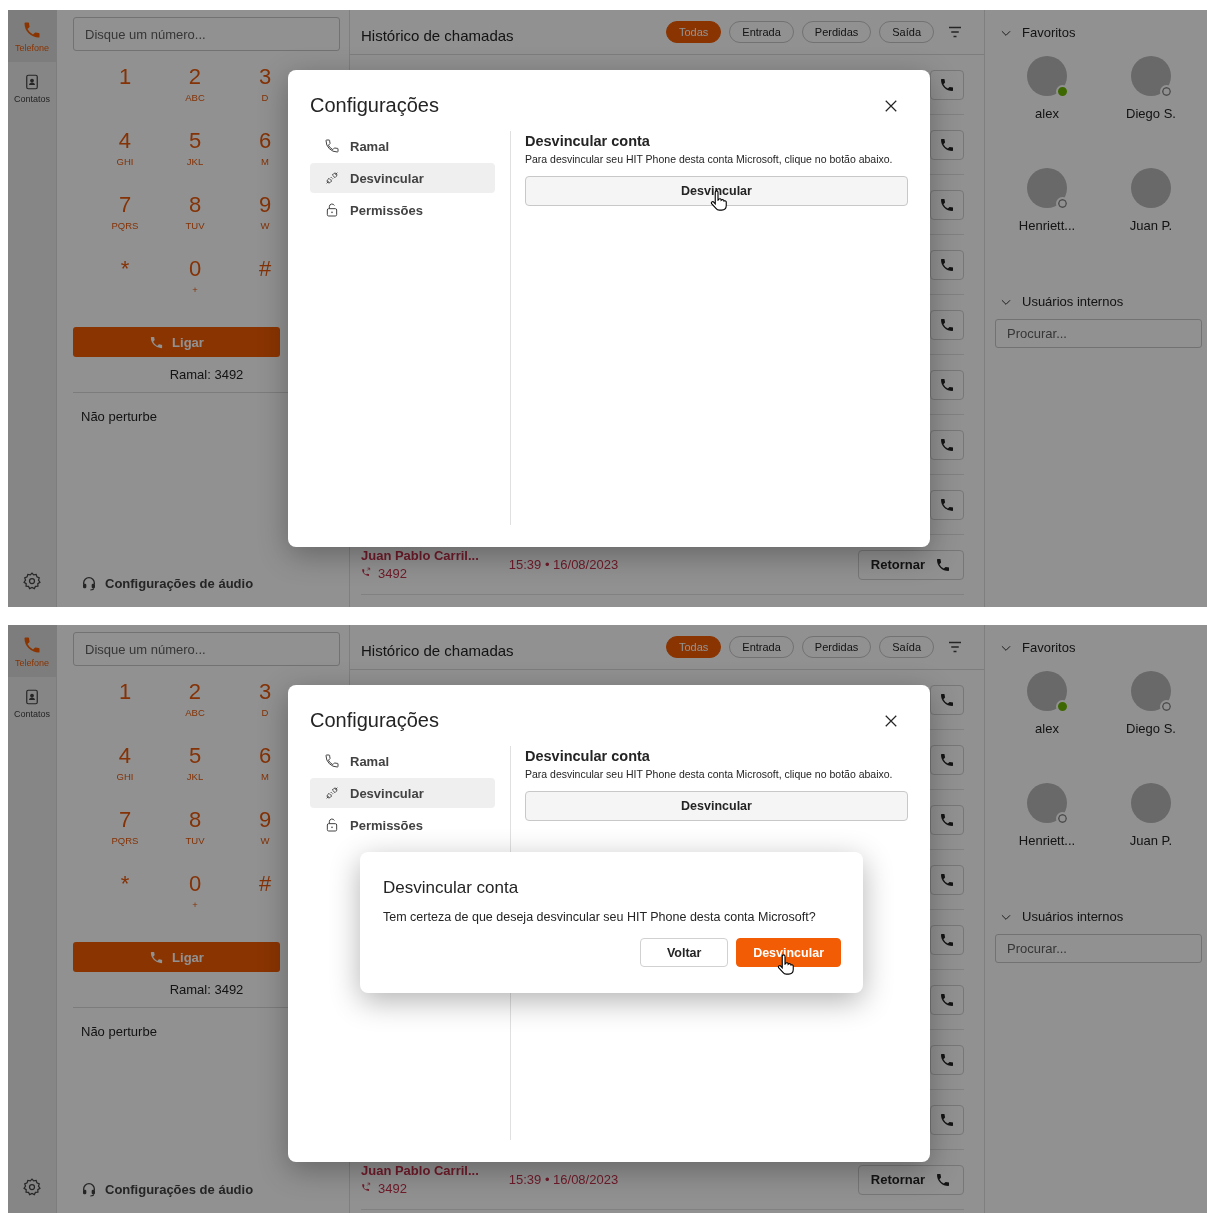  What do you see at coordinates (1166, 91) in the screenshot?
I see `presence-badge` at bounding box center [1166, 91].